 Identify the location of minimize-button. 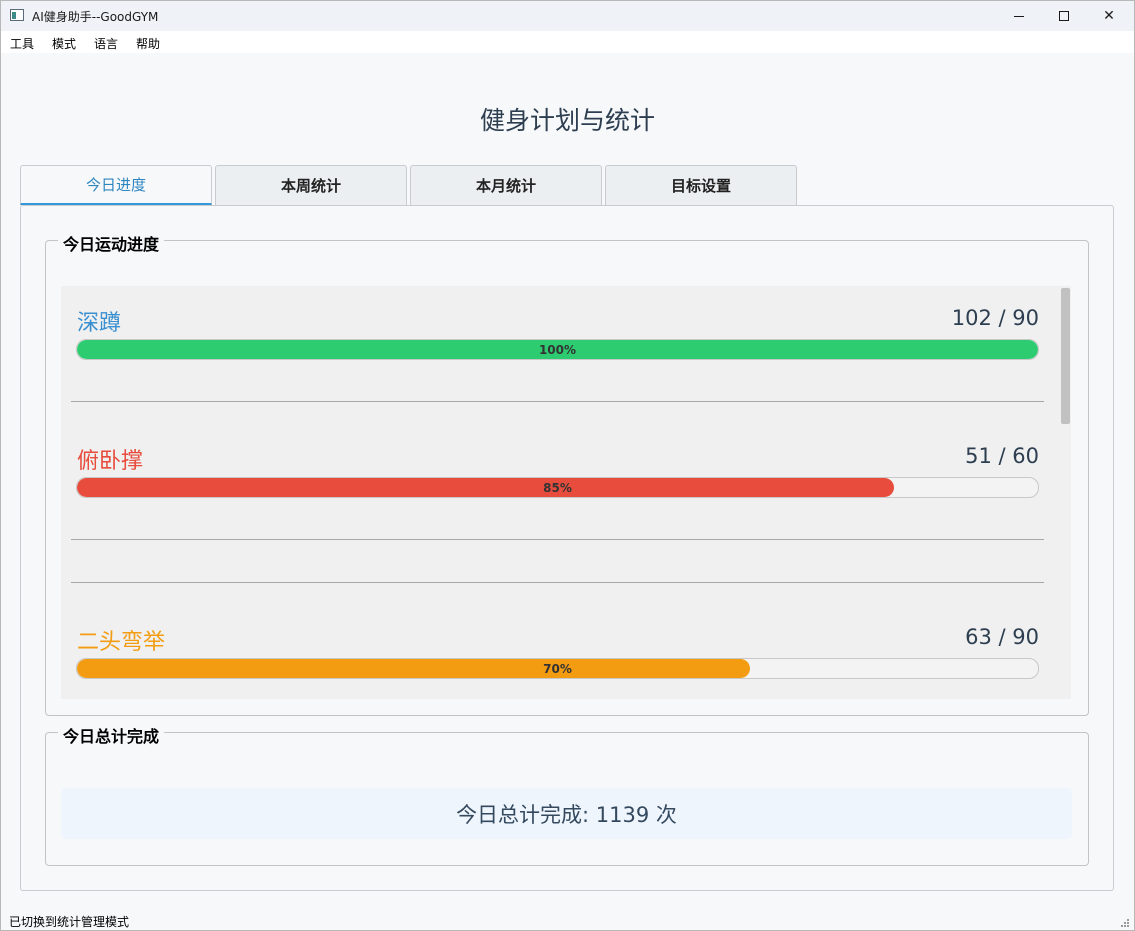
(1019, 16).